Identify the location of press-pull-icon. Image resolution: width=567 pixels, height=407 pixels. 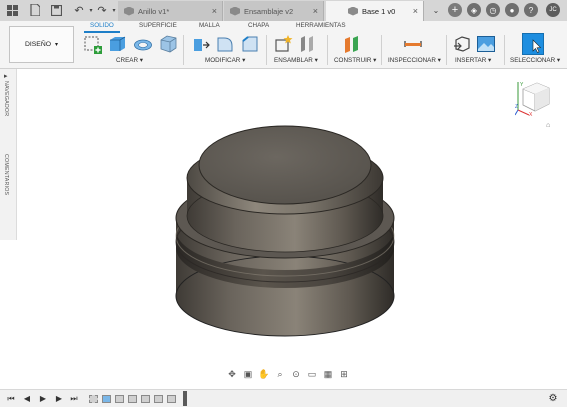
(200, 44).